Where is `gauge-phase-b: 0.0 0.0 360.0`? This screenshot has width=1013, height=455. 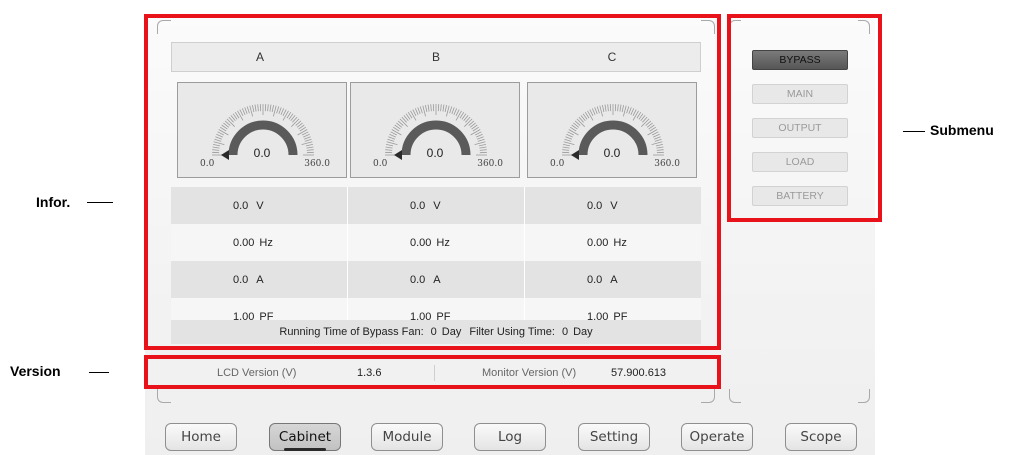 gauge-phase-b: 0.0 0.0 360.0 is located at coordinates (435, 130).